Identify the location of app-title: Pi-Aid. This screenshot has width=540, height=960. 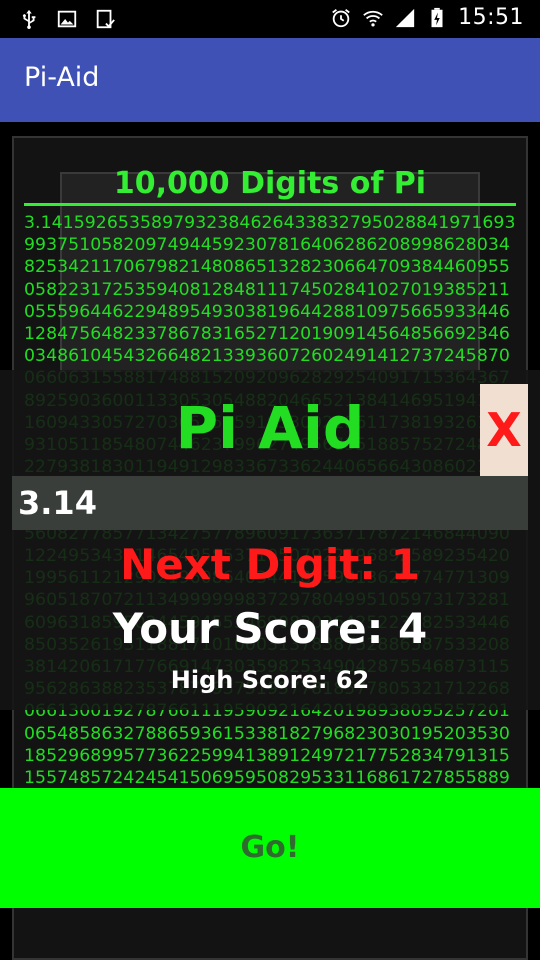
(62, 77).